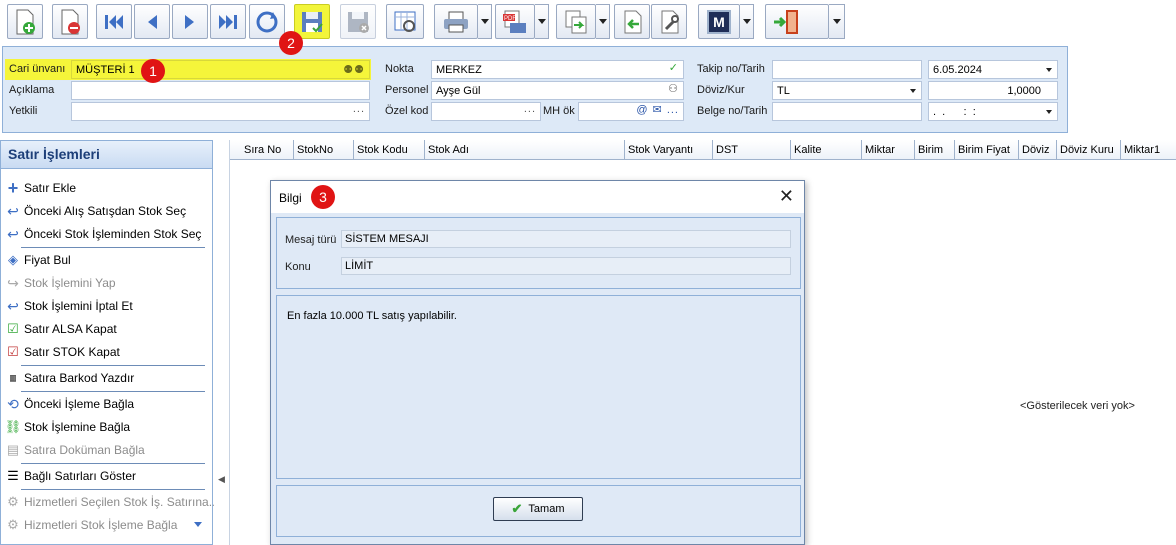 The height and width of the screenshot is (545, 1176). What do you see at coordinates (106, 155) in the screenshot?
I see `panel-title: Satır İşlemleri` at bounding box center [106, 155].